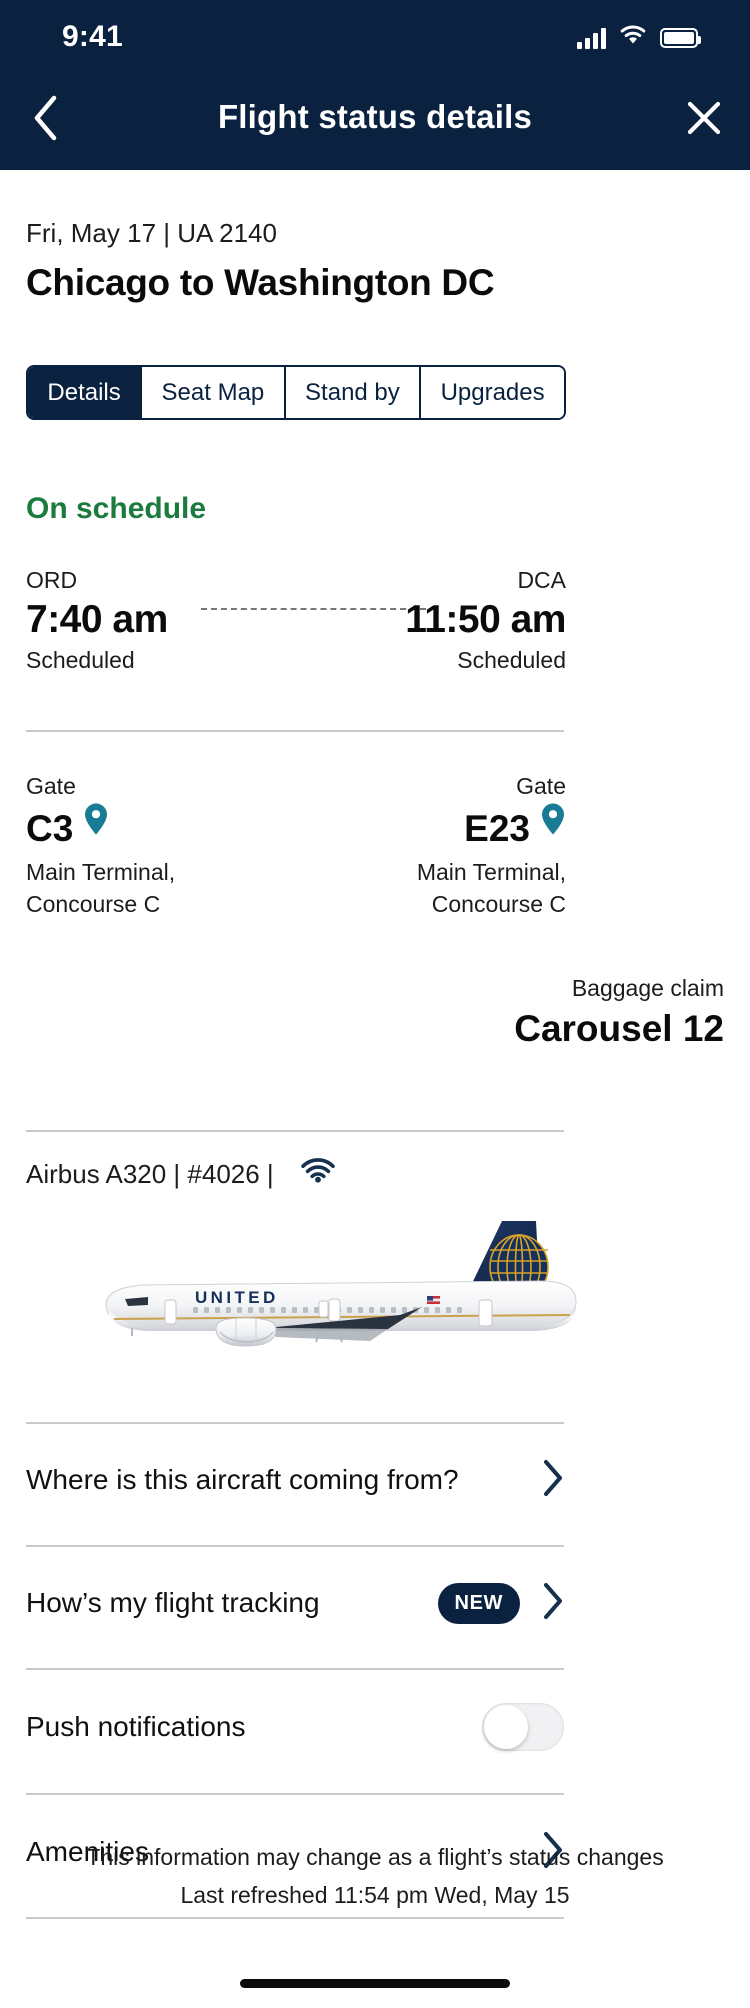  I want to click on origin-gate-label: Gate, so click(51, 786).